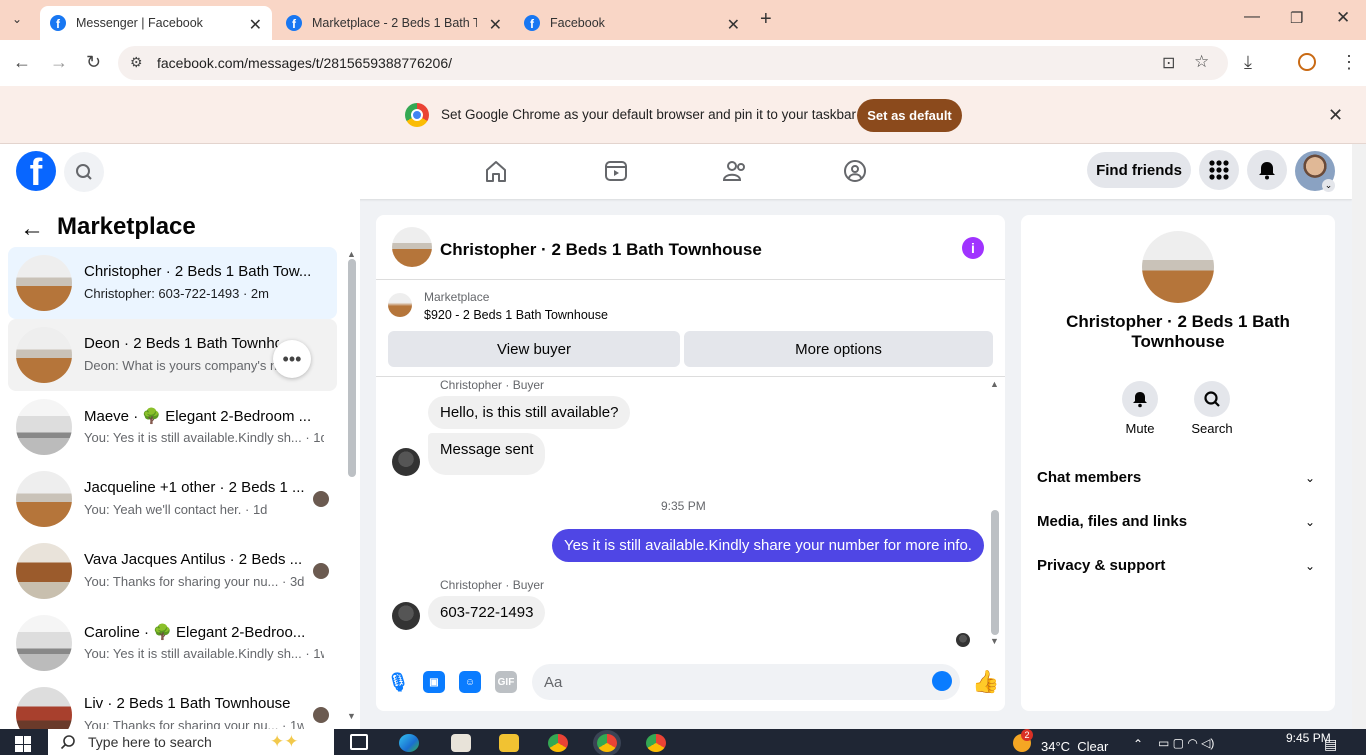 The width and height of the screenshot is (1366, 755). I want to click on tab-title: Messenger | Facebook, so click(139, 23).